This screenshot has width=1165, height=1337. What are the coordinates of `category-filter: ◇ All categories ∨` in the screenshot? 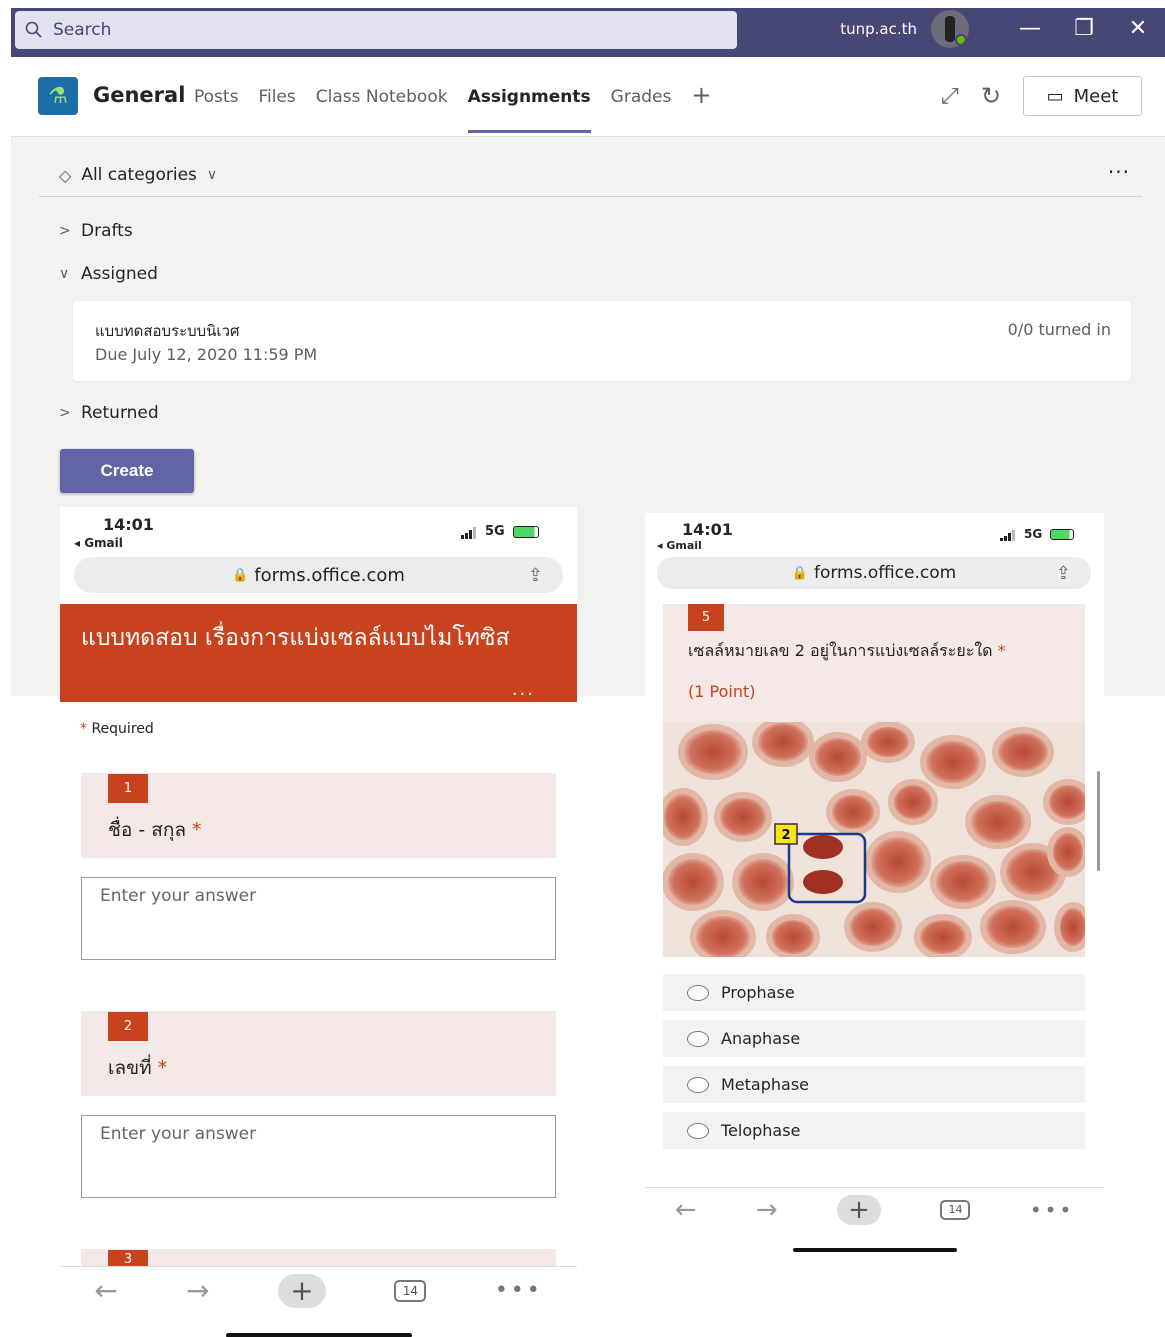 It's located at (138, 175).